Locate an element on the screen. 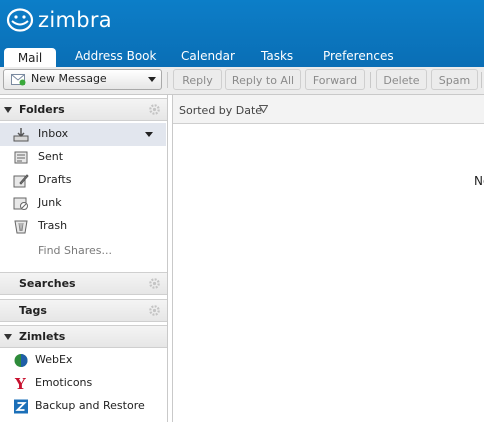 This screenshot has height=422, width=484. zimbra-logo-icon is located at coordinates (20, 20).